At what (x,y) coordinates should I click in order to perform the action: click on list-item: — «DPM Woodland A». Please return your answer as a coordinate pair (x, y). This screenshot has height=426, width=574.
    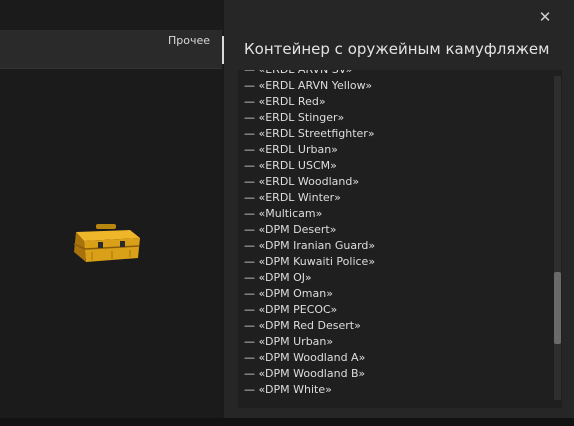
    Looking at the image, I should click on (305, 357).